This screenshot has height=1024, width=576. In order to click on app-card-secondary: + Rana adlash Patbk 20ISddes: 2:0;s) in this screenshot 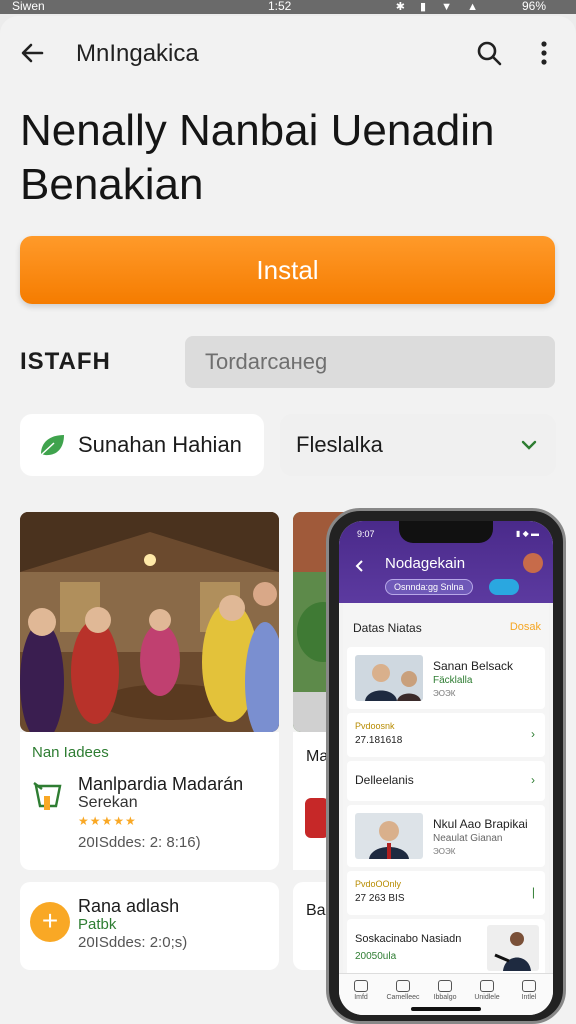, I will do `click(149, 926)`.